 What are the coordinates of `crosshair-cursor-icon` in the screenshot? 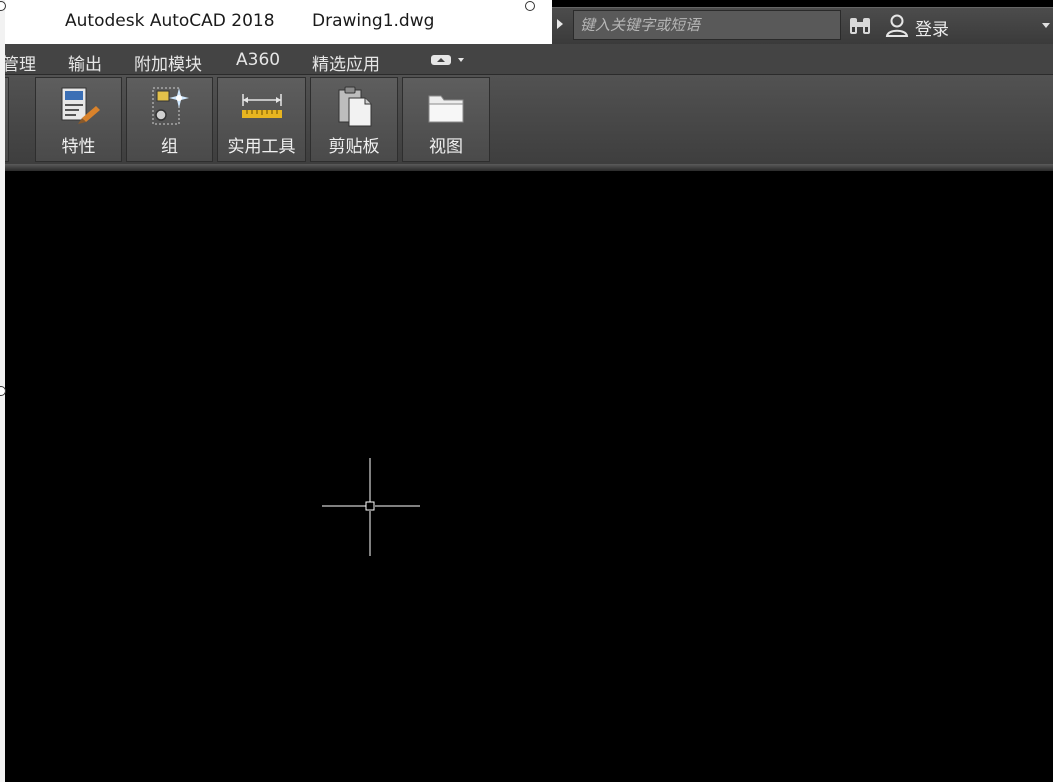 It's located at (371, 507).